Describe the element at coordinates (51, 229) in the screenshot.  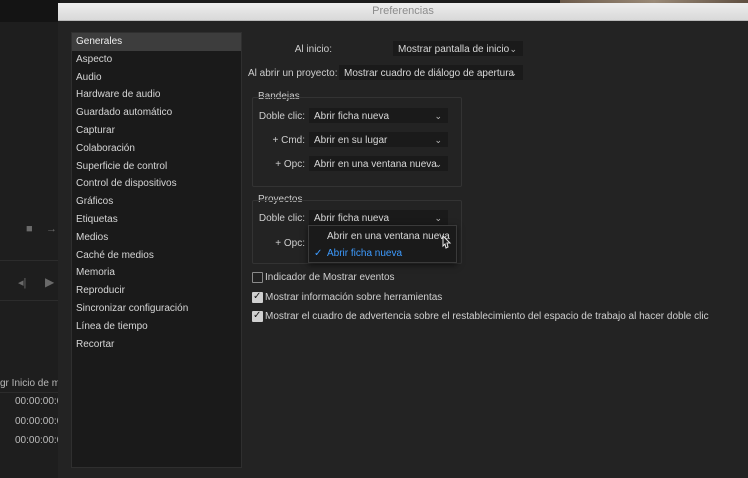
I see `step-icon: →` at that location.